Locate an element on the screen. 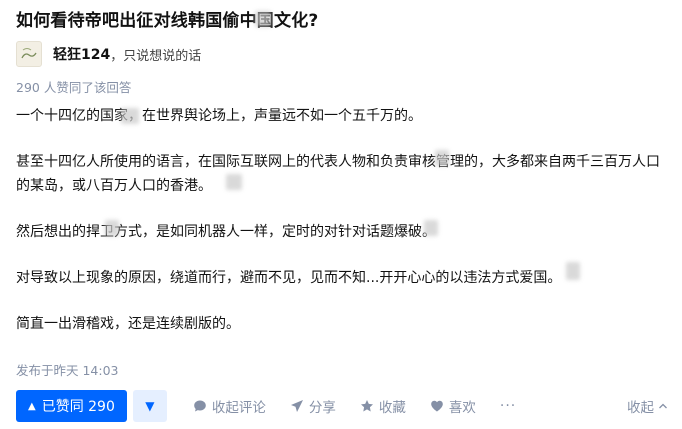  downvote-button: ▼ is located at coordinates (149, 406).